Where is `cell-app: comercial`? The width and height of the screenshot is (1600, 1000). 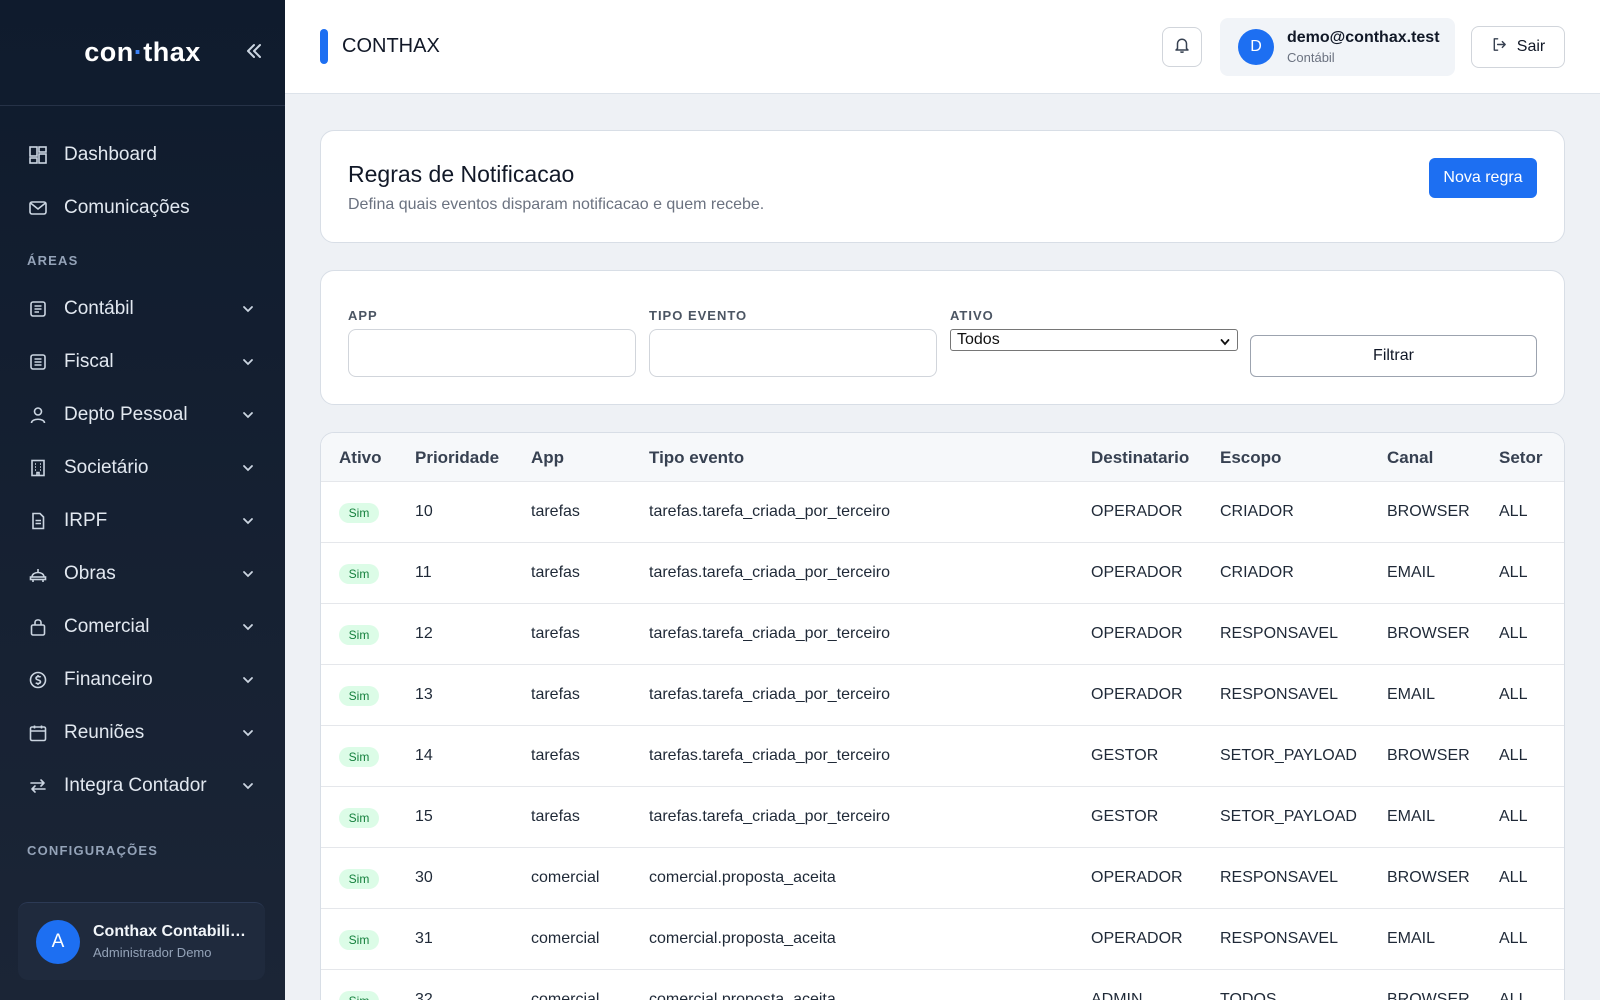
cell-app: comercial is located at coordinates (565, 938).